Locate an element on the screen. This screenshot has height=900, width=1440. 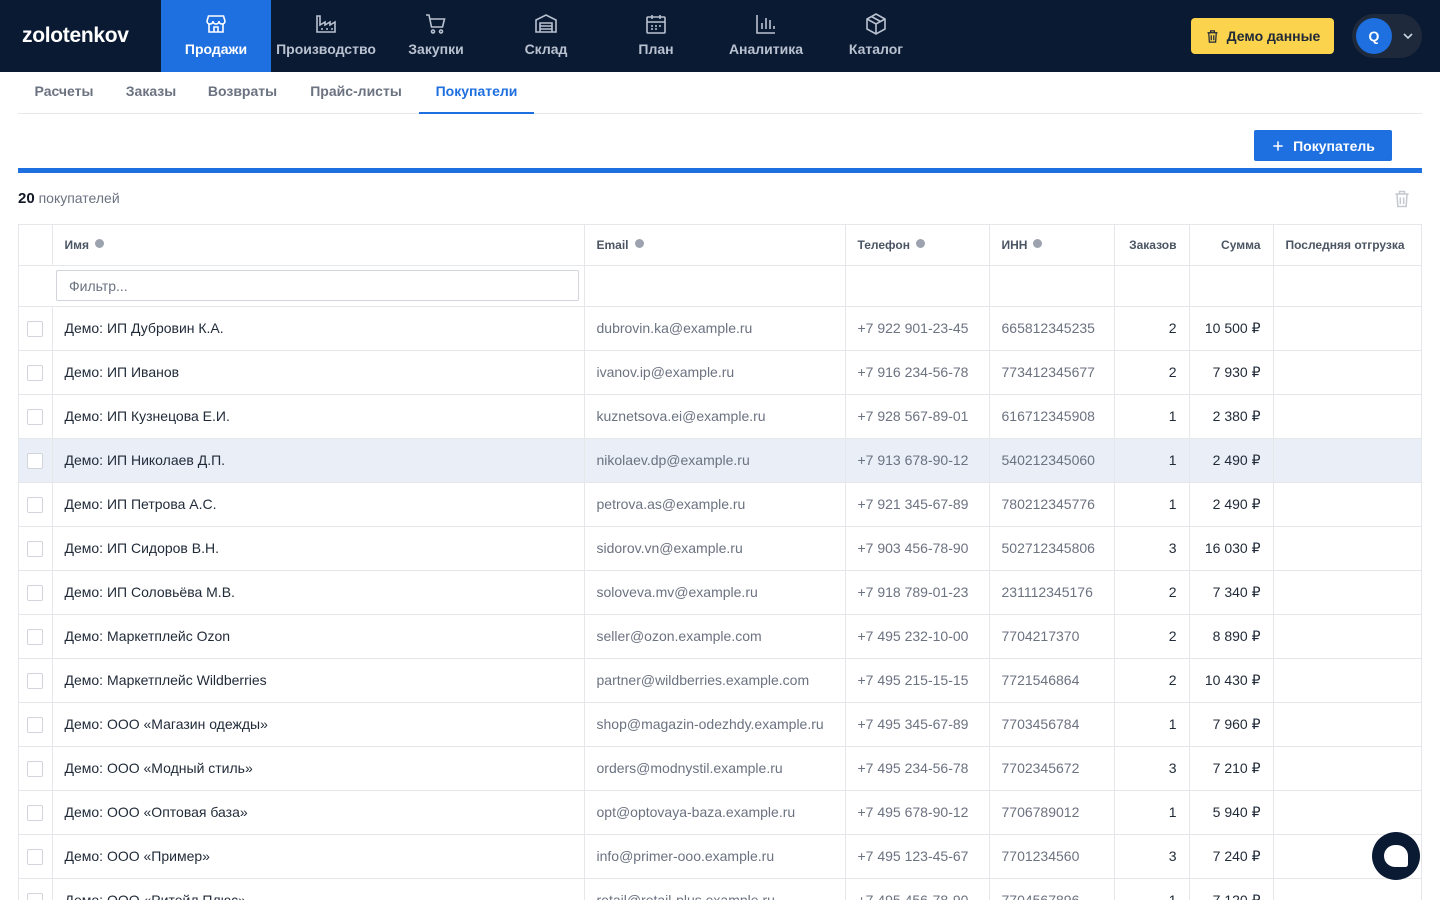
support-chat-button is located at coordinates (1396, 856).